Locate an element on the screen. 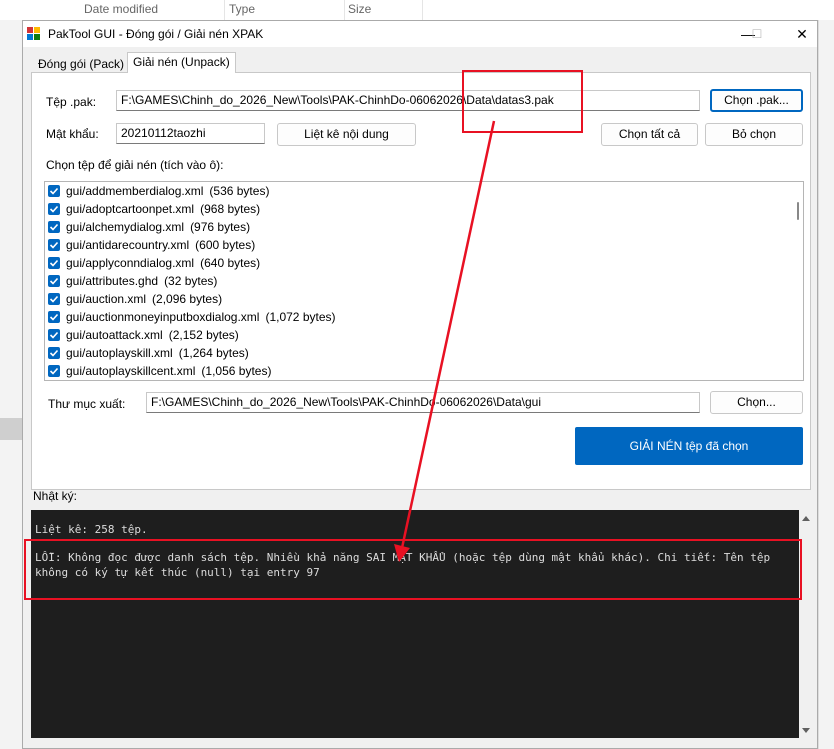  list-scrollbar-thumb is located at coordinates (798, 211).